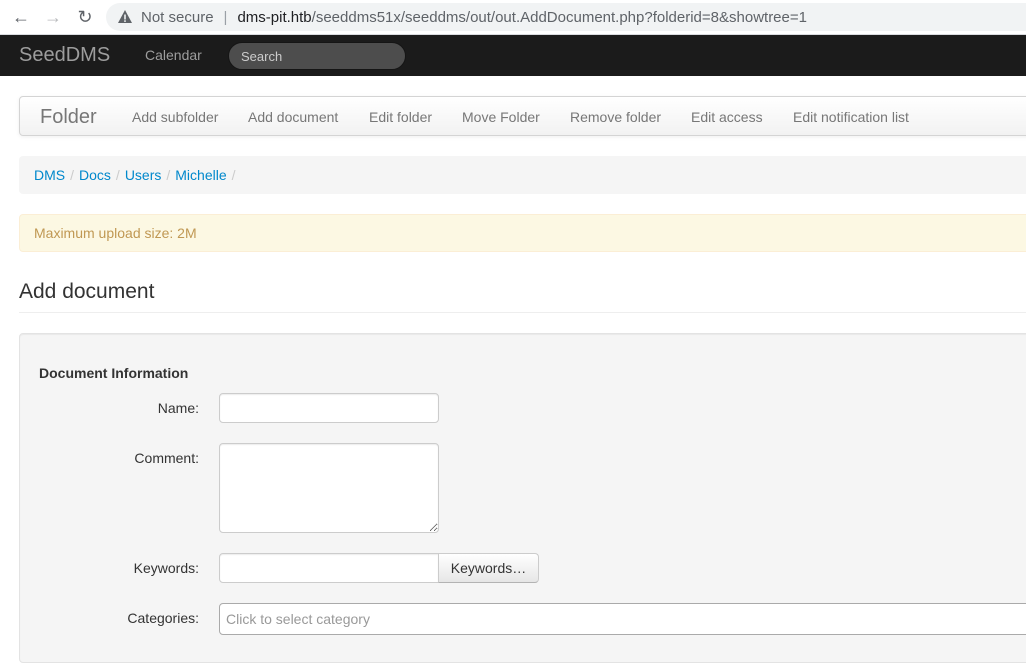 The image size is (1026, 663). Describe the element at coordinates (501, 117) in the screenshot. I see `move-folder-link: Move Folder` at that location.